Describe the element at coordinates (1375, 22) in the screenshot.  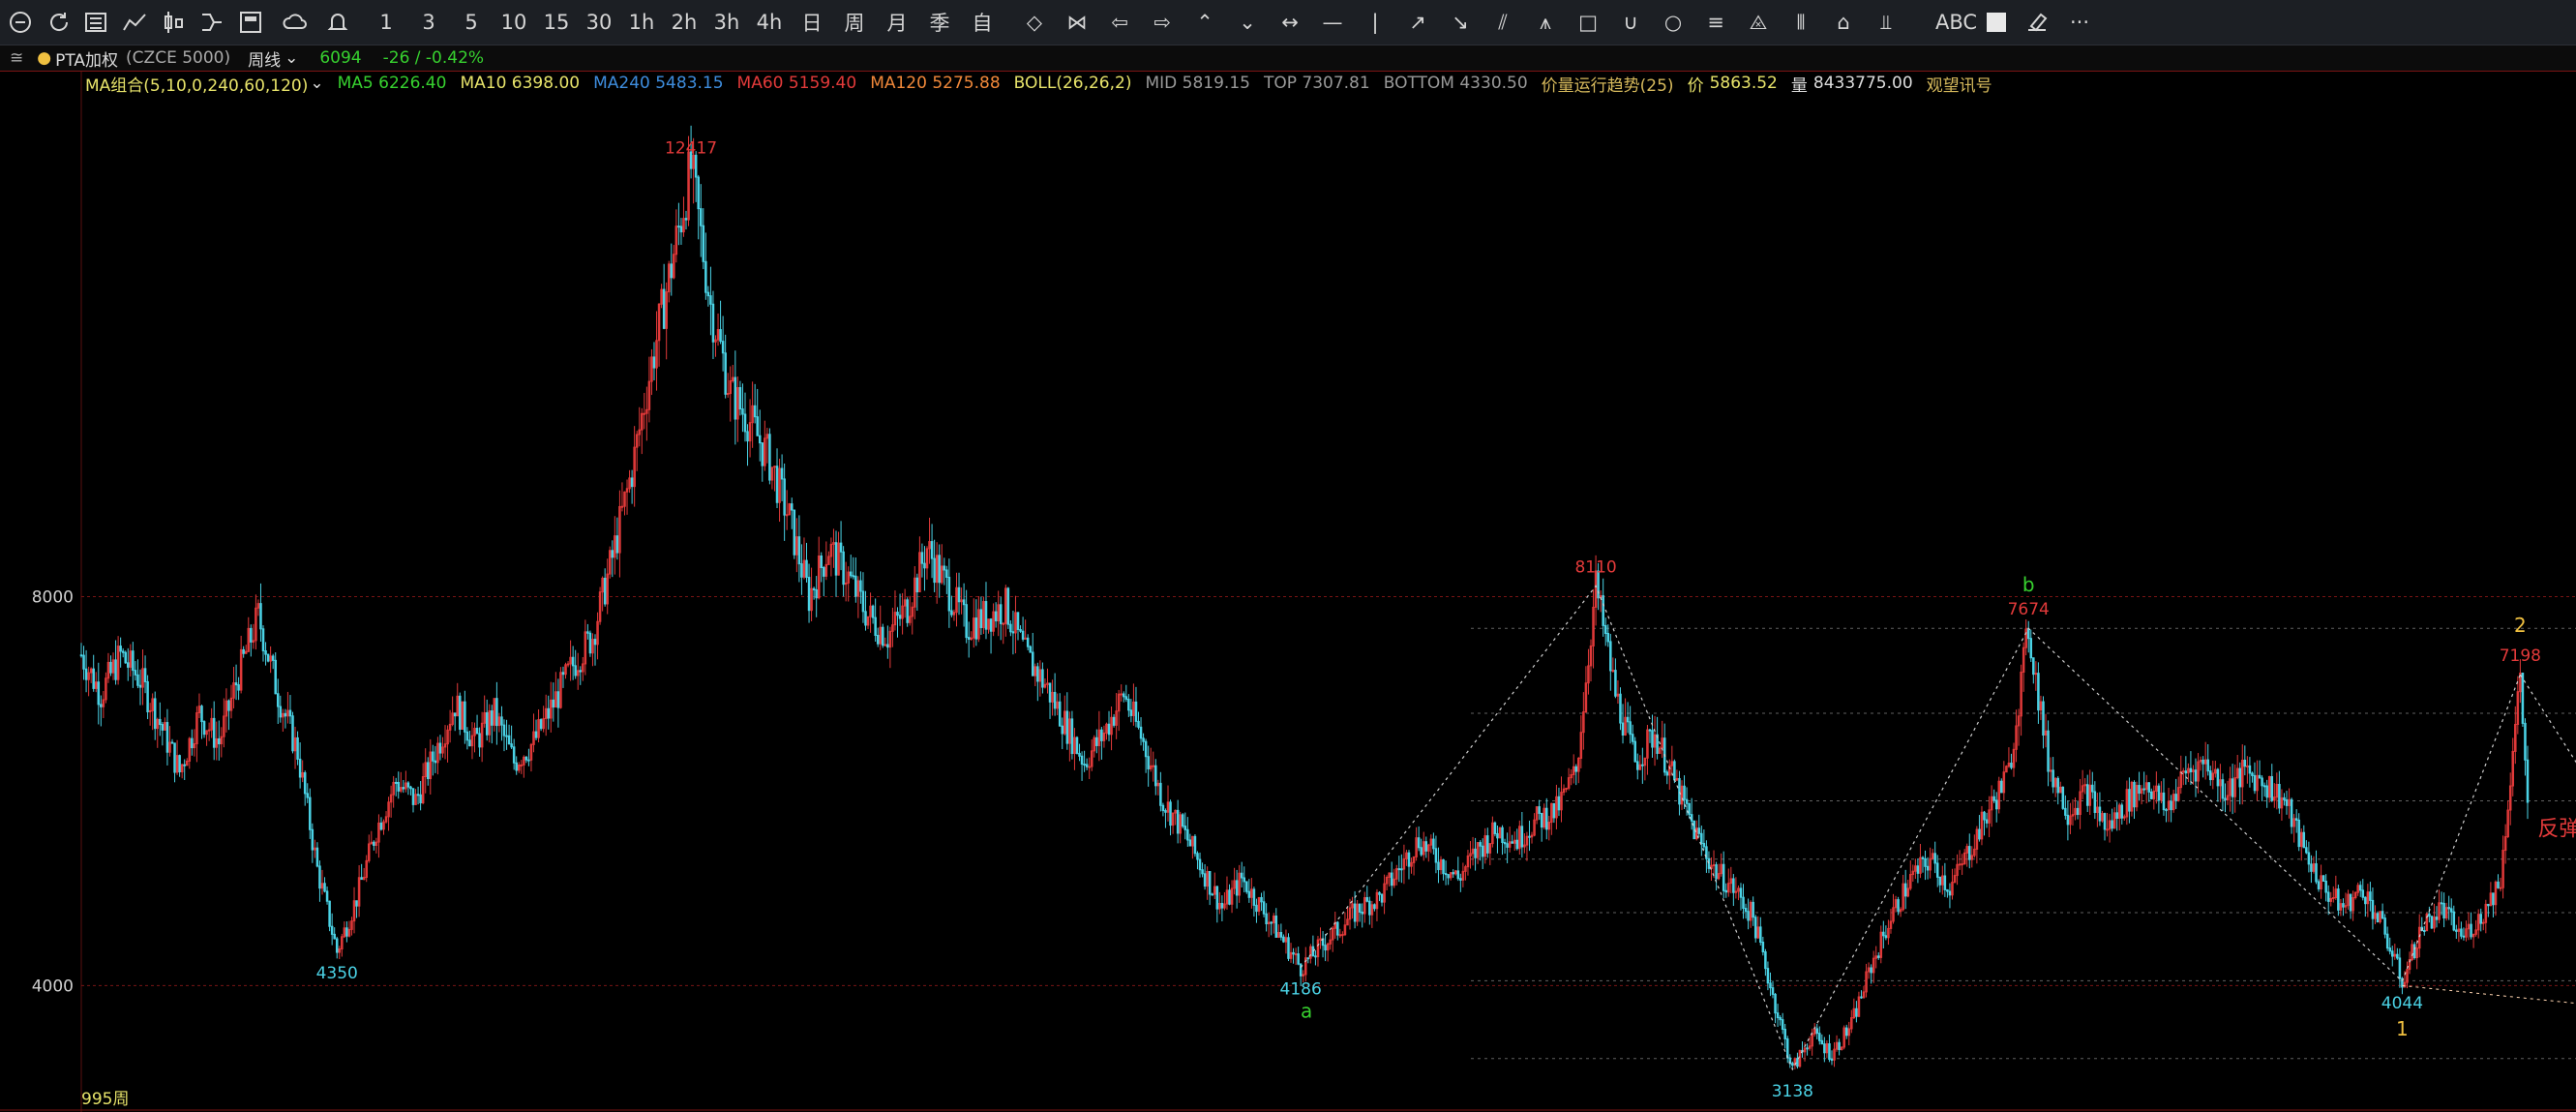
I see `vline-icon: |` at that location.